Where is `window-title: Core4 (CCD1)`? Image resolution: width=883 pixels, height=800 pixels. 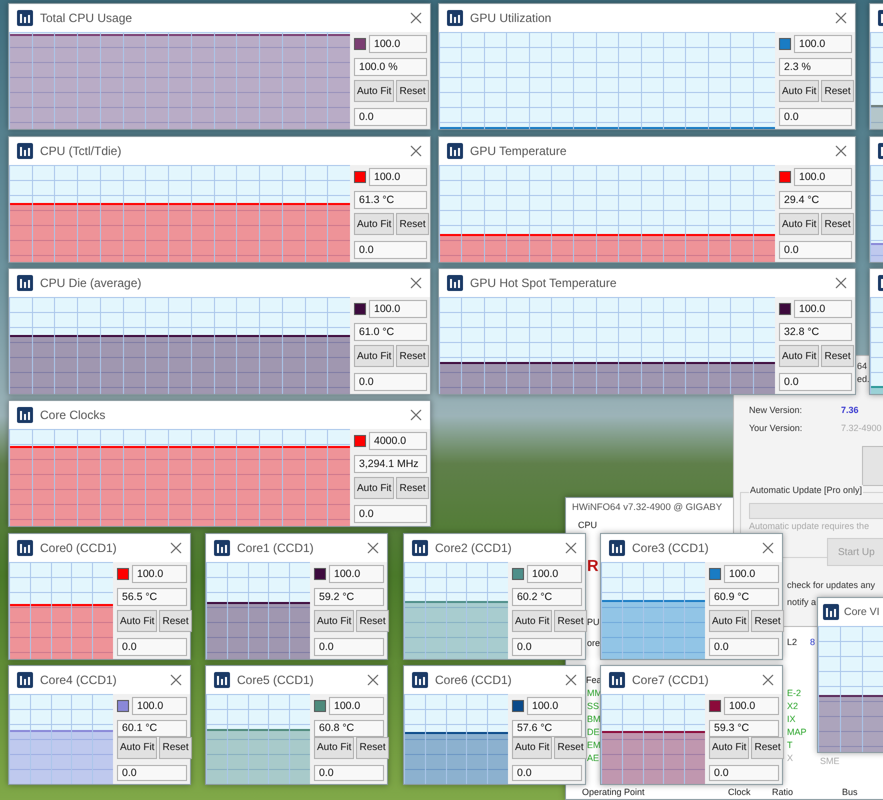
window-title: Core4 (CCD1) is located at coordinates (79, 680).